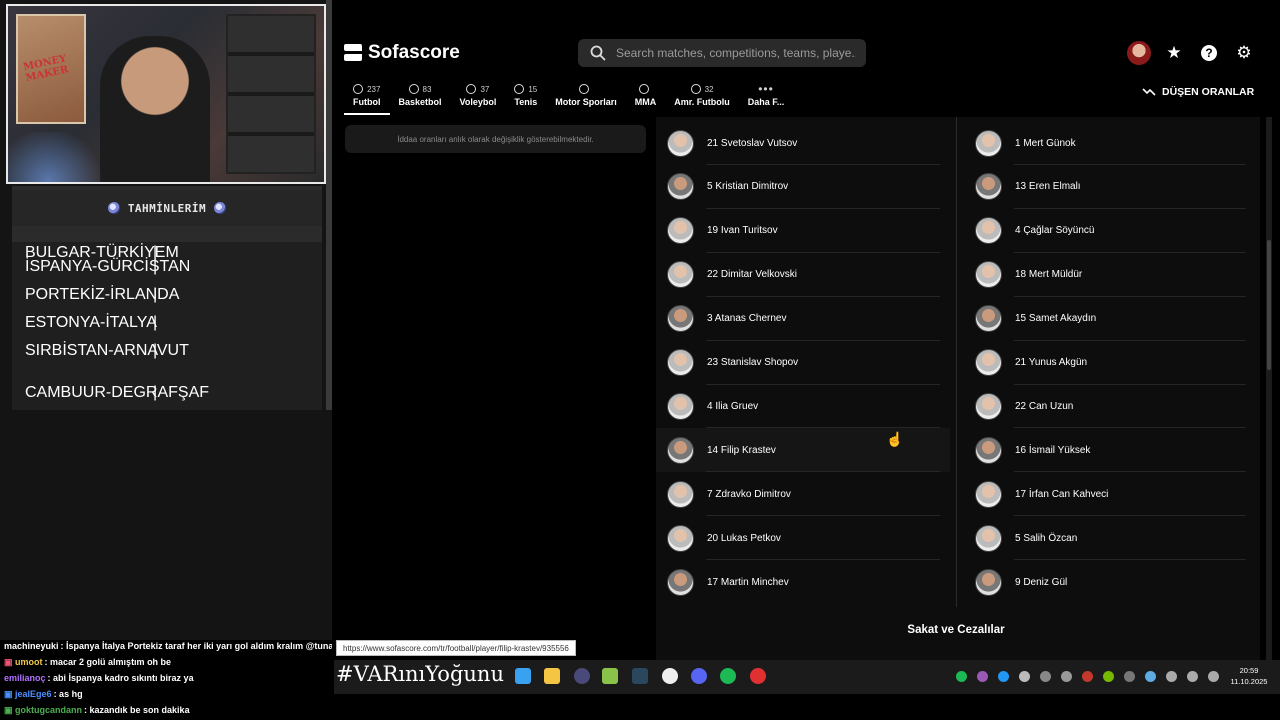 This screenshot has height=720, width=1280. I want to click on player-row: 23 Stanislav Shopov, so click(803, 363).